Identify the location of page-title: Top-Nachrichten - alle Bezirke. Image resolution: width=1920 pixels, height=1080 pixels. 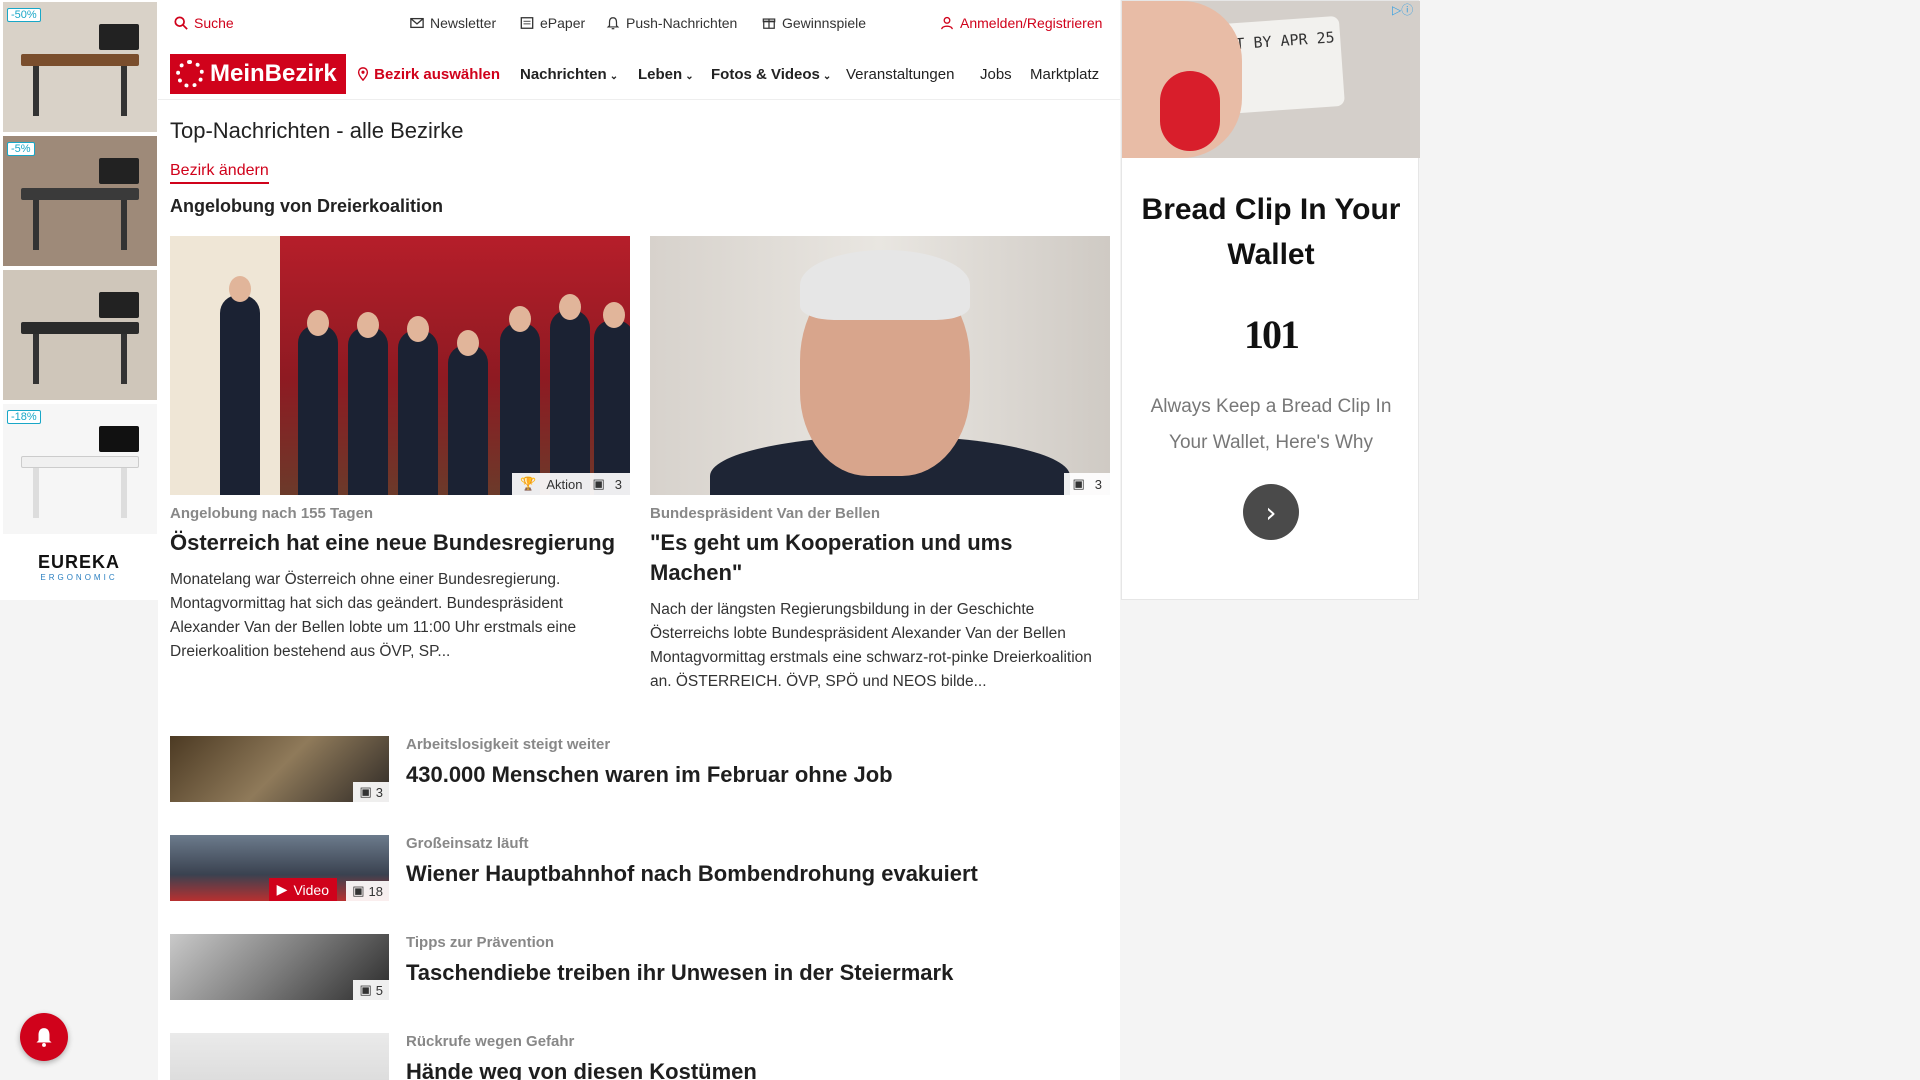
(317, 130).